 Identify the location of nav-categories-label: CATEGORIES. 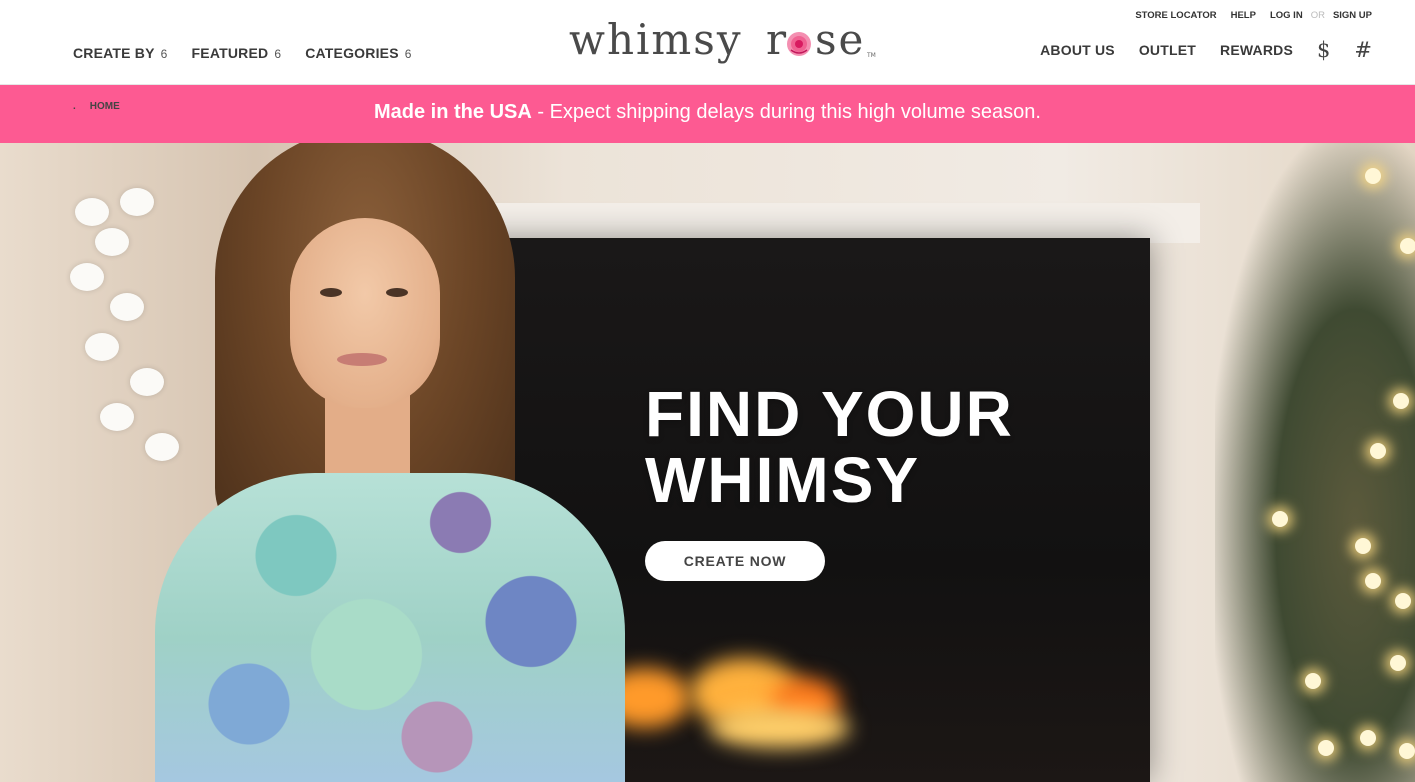
(352, 53).